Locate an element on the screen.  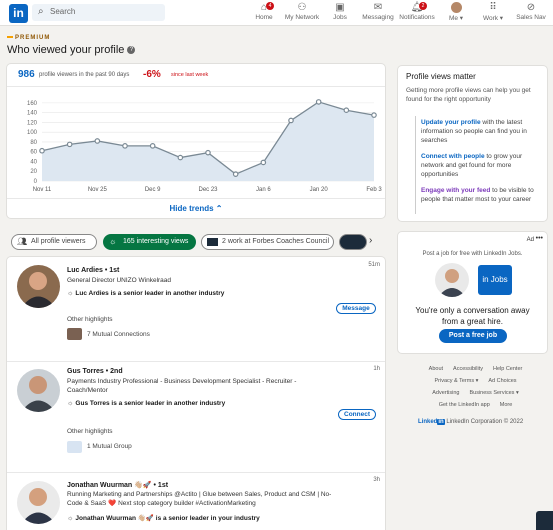
filter-more is located at coordinates (353, 242).